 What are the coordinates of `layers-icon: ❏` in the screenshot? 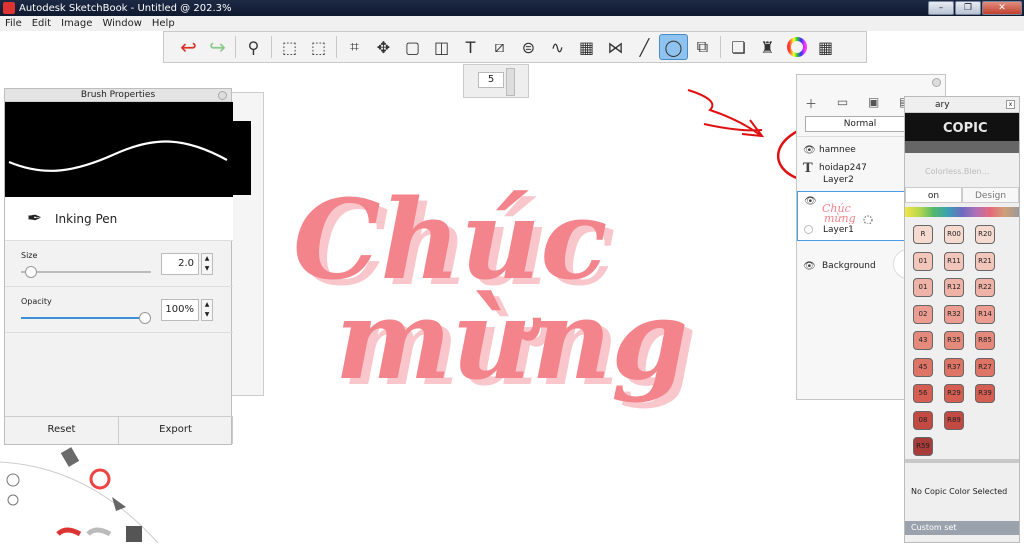 It's located at (738, 47).